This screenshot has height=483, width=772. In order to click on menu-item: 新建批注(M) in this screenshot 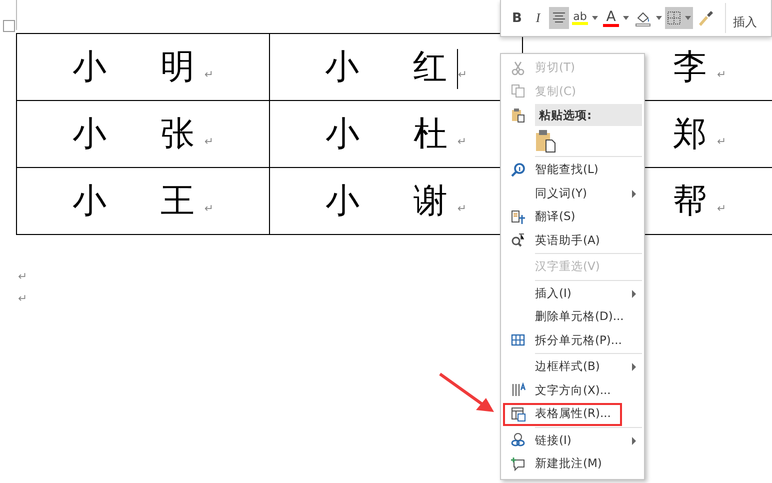, I will do `click(572, 464)`.